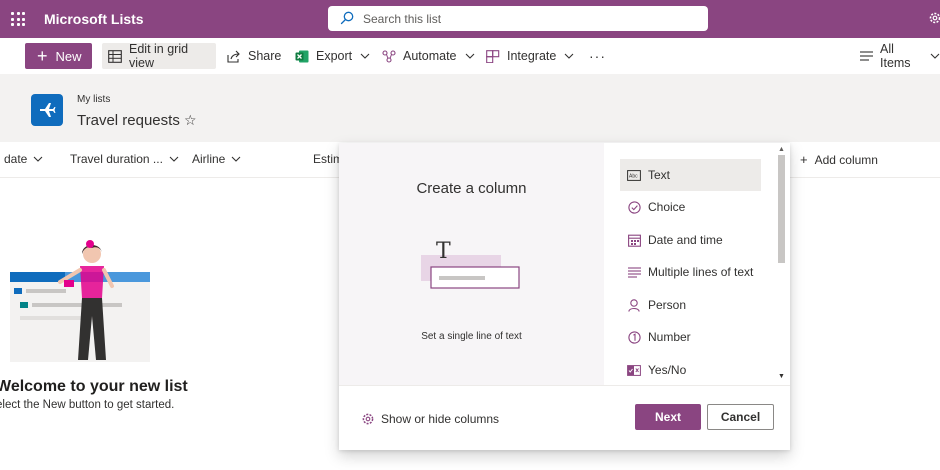  What do you see at coordinates (443, 251) in the screenshot?
I see `text-glyph: T` at bounding box center [443, 251].